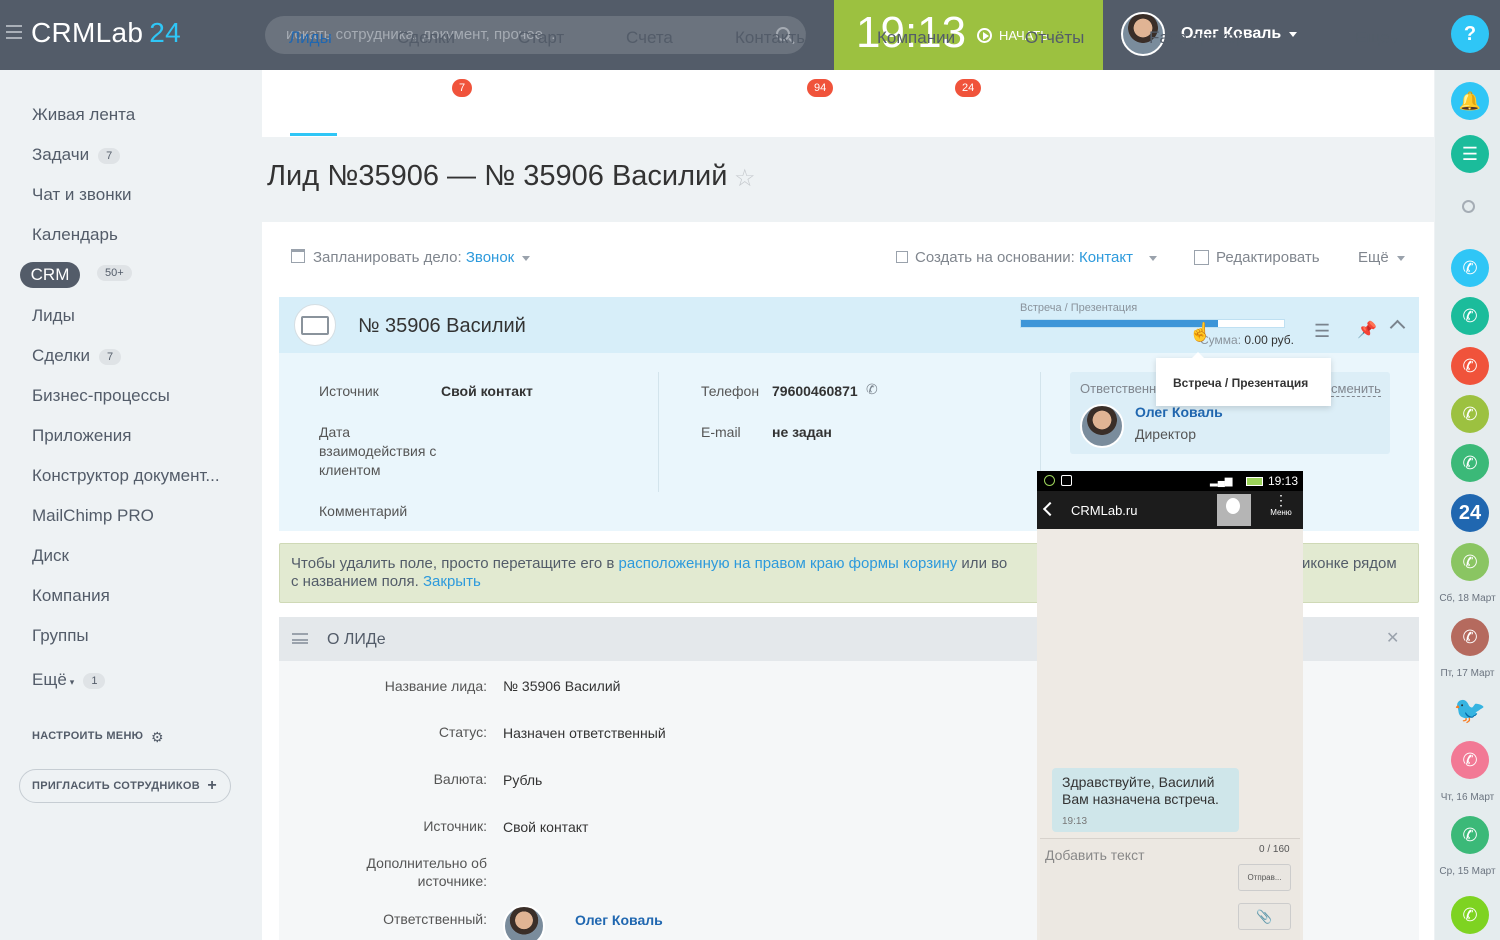 The width and height of the screenshot is (1500, 940). What do you see at coordinates (1066, 480) in the screenshot?
I see `sms-icon` at bounding box center [1066, 480].